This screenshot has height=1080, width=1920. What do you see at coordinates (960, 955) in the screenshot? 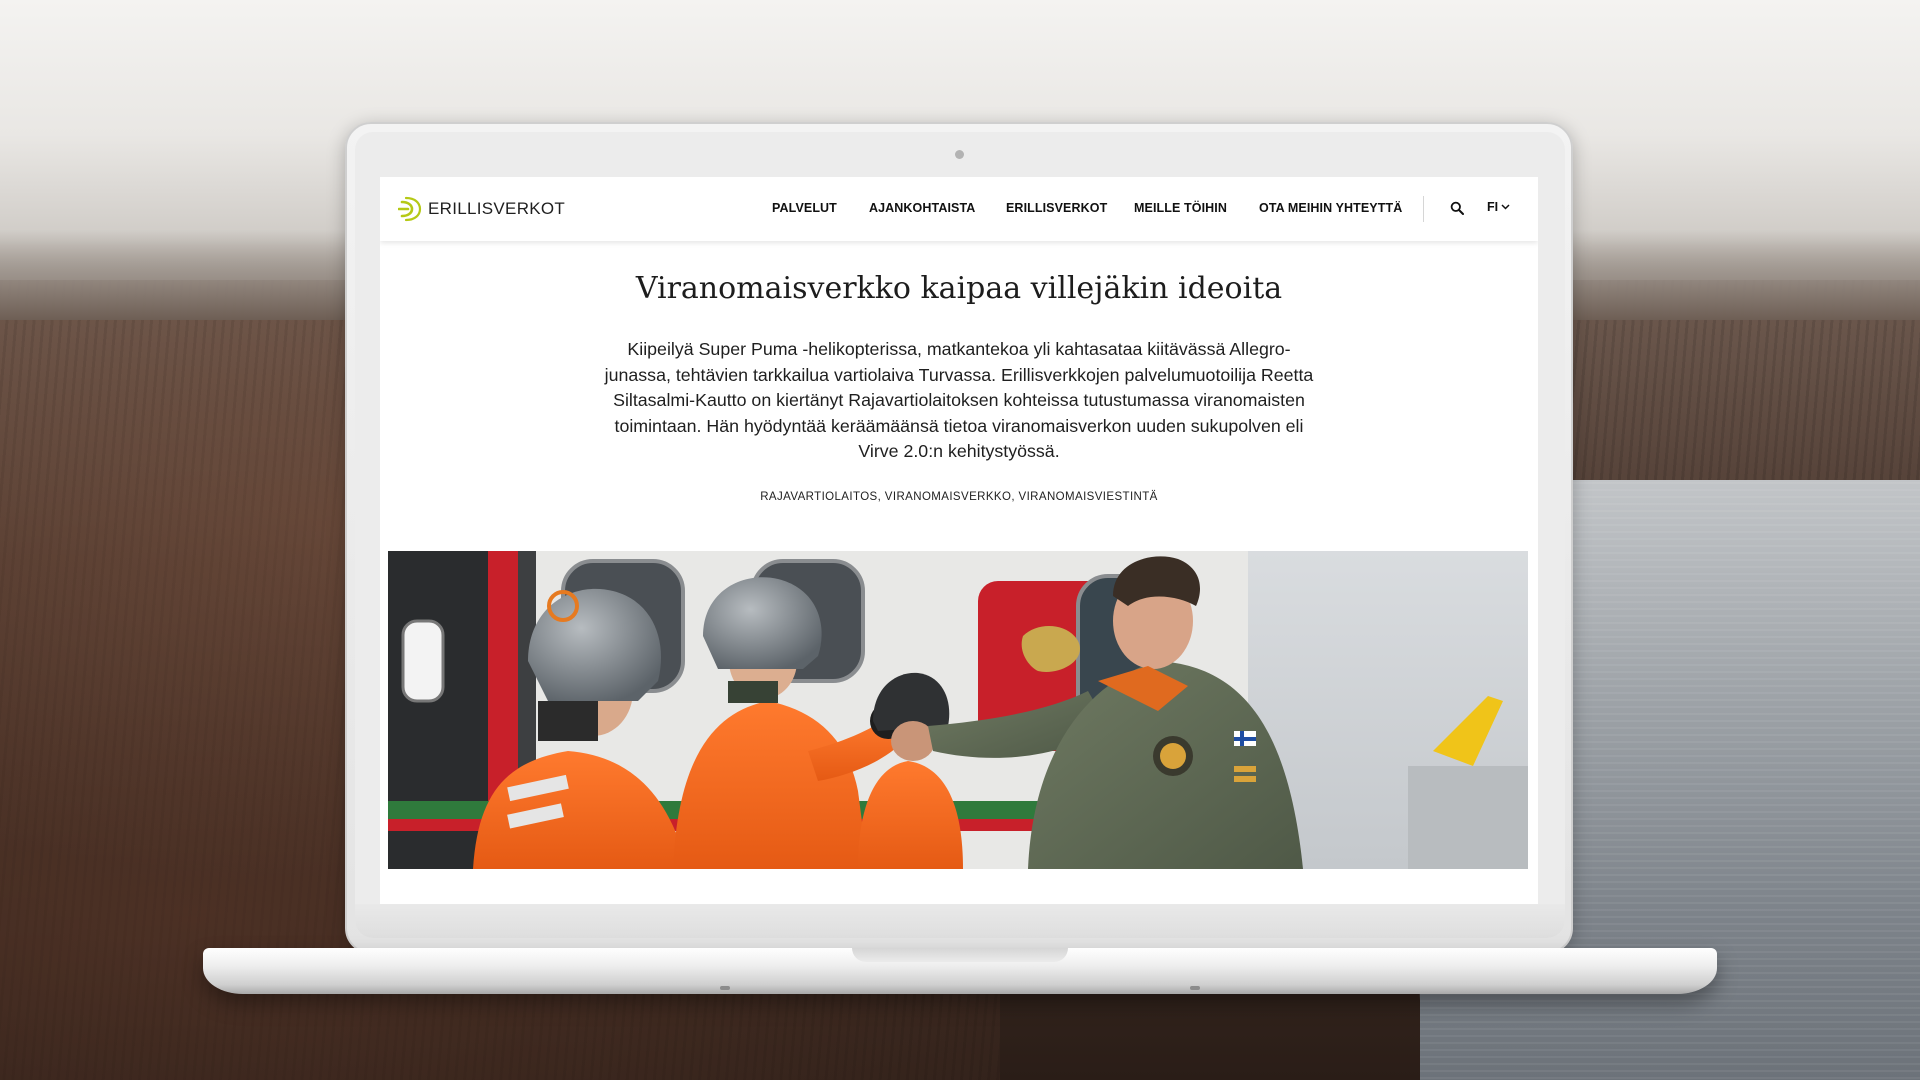
I see `laptop-notch` at bounding box center [960, 955].